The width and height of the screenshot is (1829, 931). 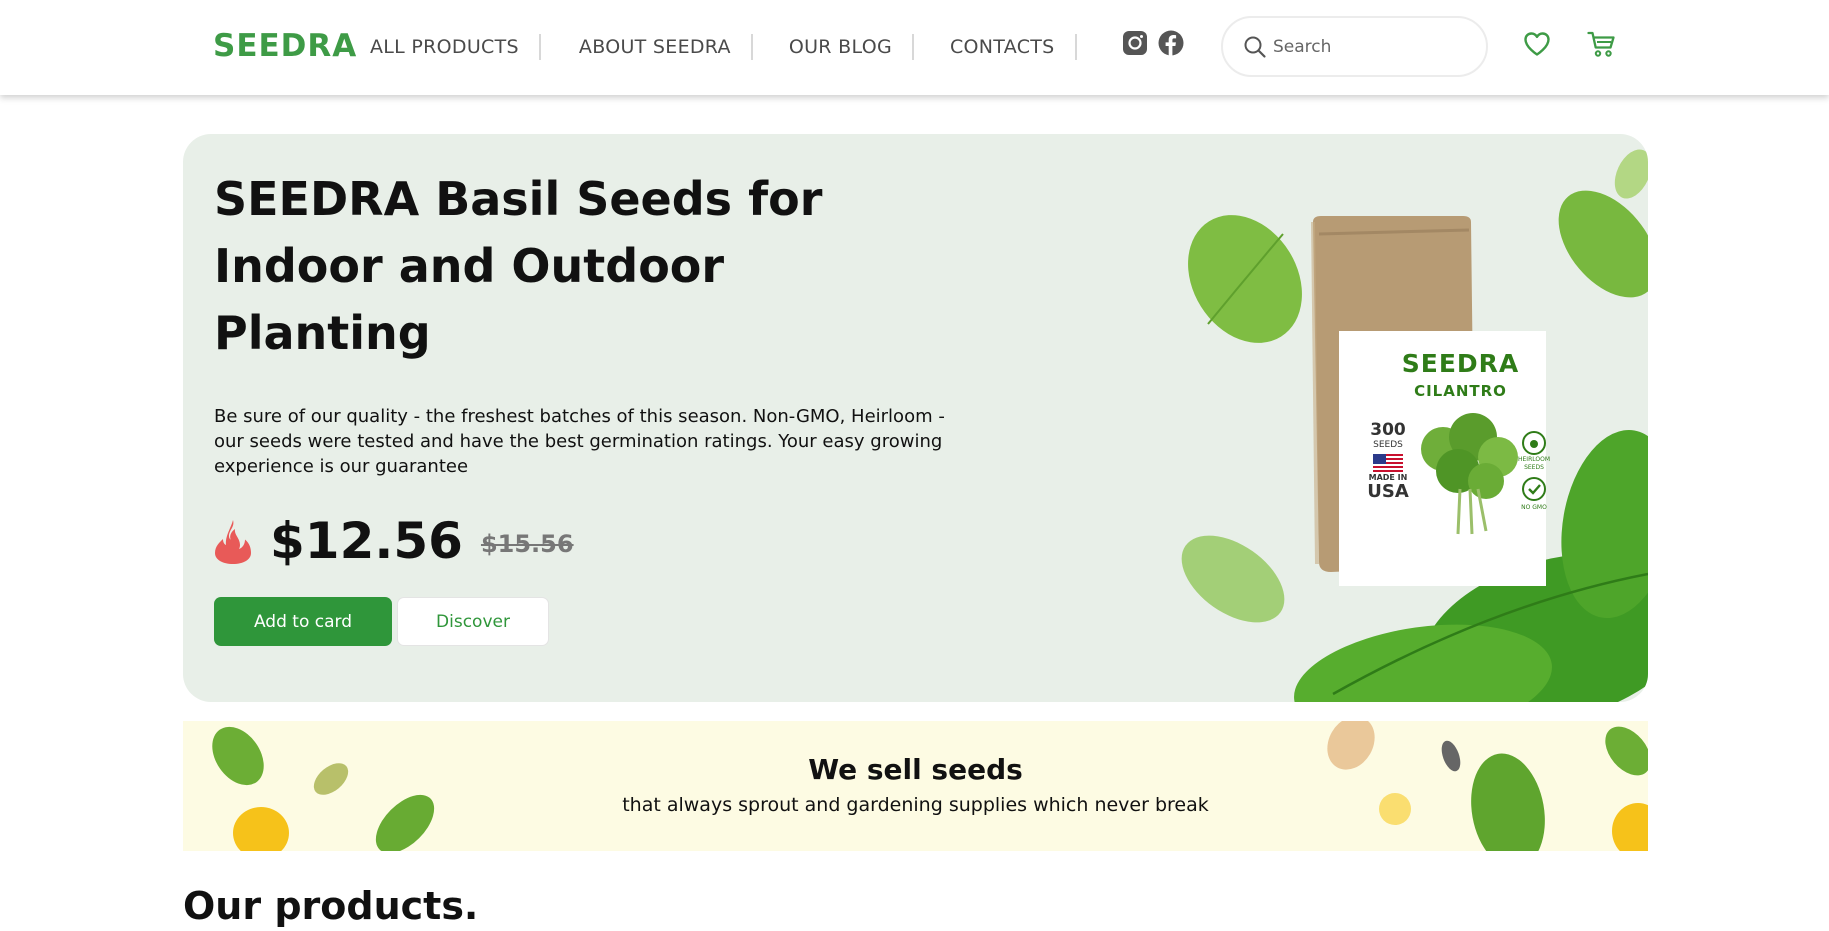 What do you see at coordinates (1460, 391) in the screenshot?
I see `package-product: CILANTRO` at bounding box center [1460, 391].